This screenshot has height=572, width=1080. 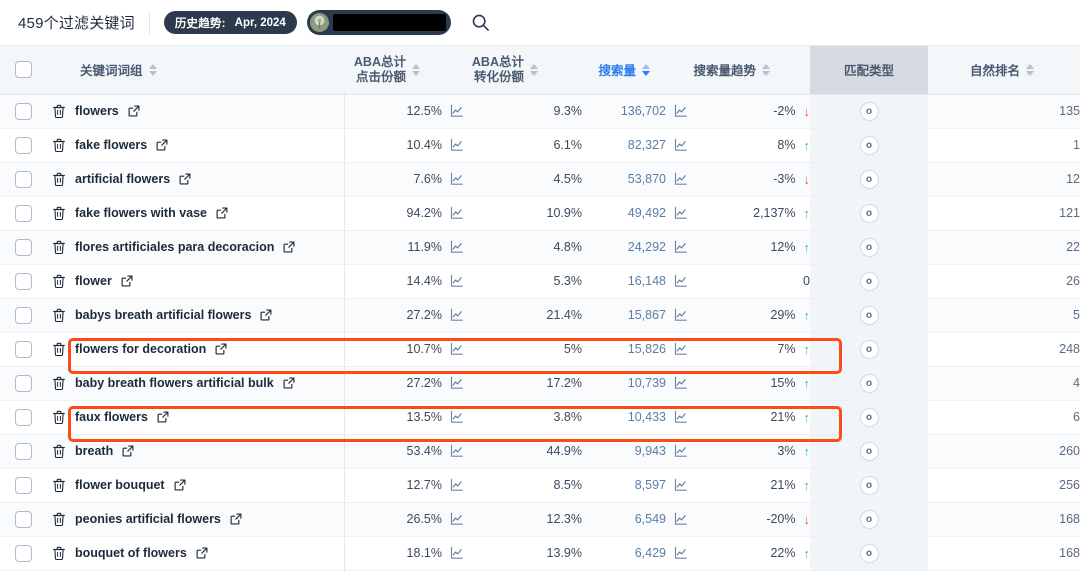 What do you see at coordinates (766, 69) in the screenshot?
I see `sort-volume-trend-icon` at bounding box center [766, 69].